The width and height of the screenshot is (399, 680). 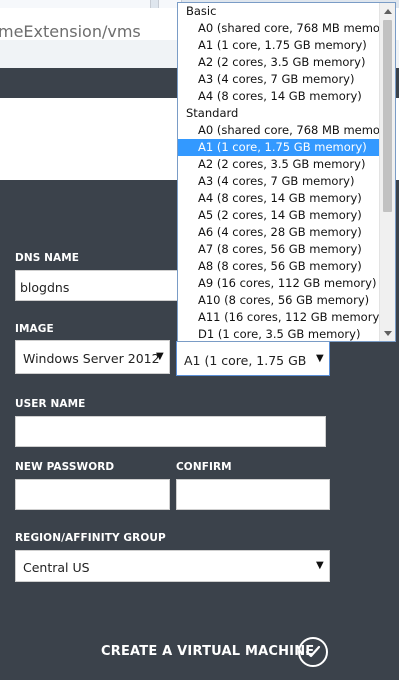 I want to click on region-select-value: Central US, so click(x=56, y=567).